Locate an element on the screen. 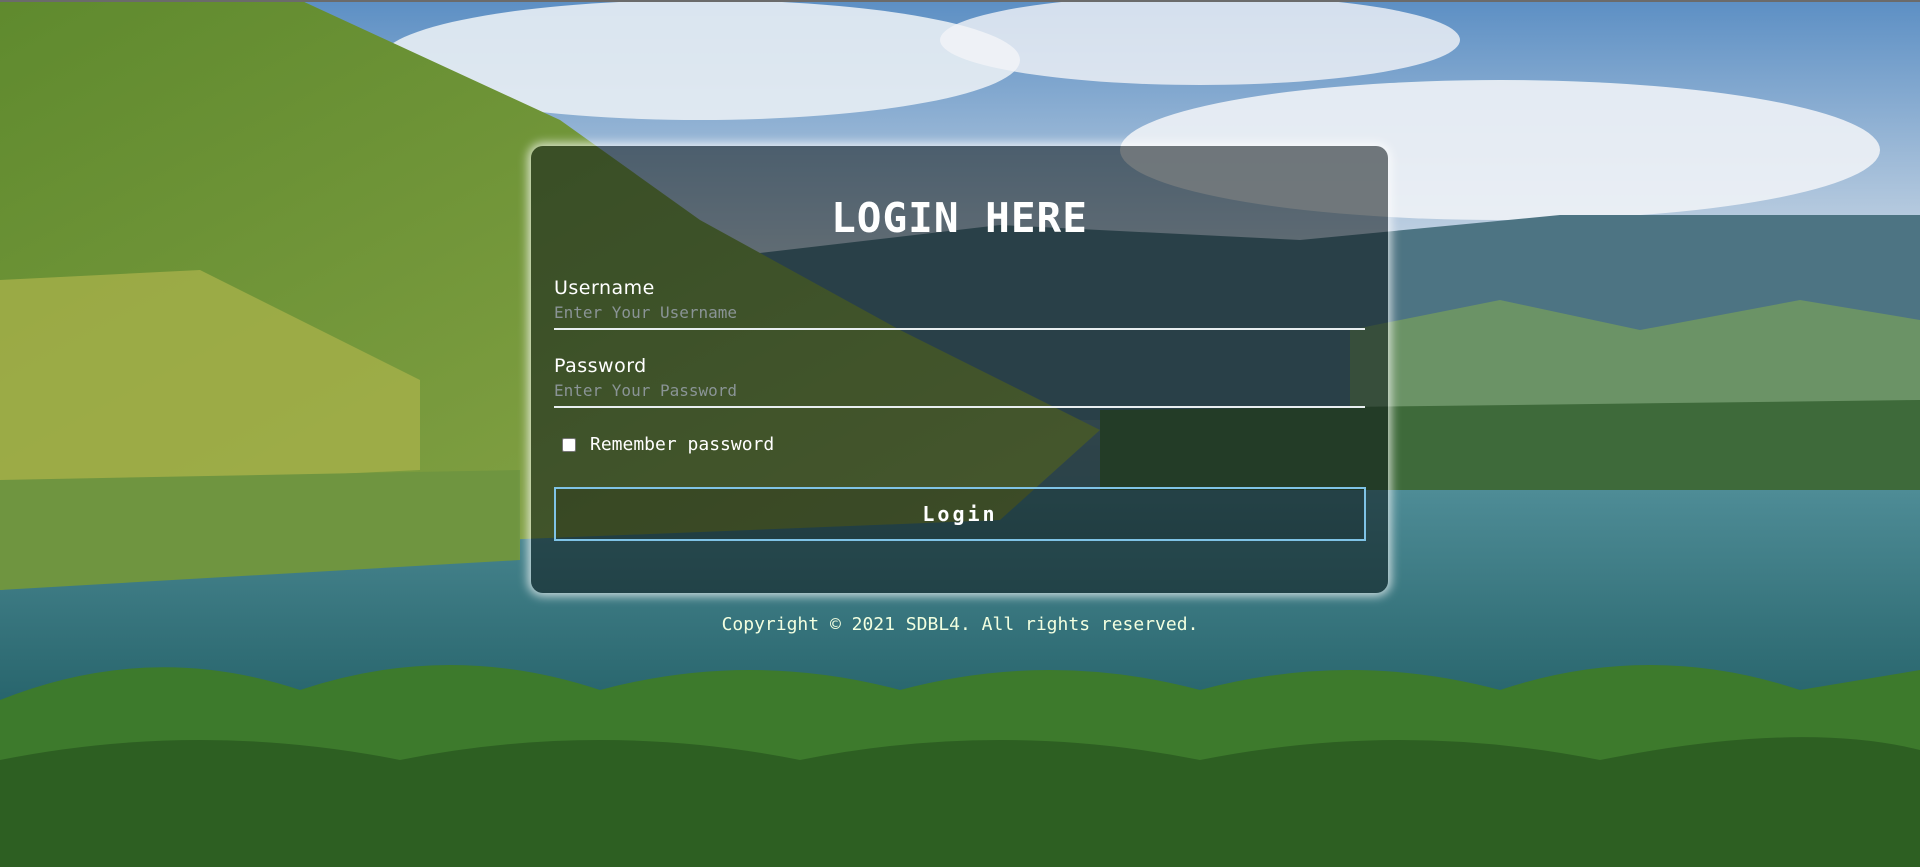 This screenshot has width=1920, height=867. login-button: Login is located at coordinates (960, 514).